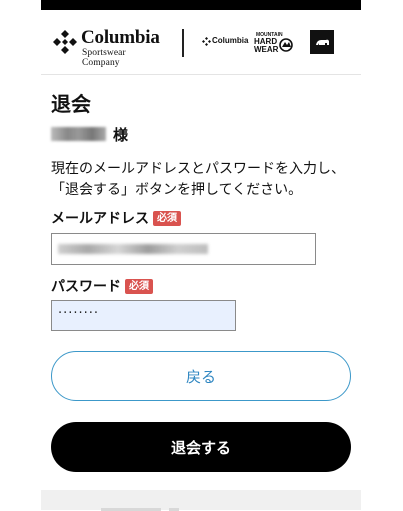 This screenshot has width=403, height=511. I want to click on sorel-bear-icon, so click(322, 42).